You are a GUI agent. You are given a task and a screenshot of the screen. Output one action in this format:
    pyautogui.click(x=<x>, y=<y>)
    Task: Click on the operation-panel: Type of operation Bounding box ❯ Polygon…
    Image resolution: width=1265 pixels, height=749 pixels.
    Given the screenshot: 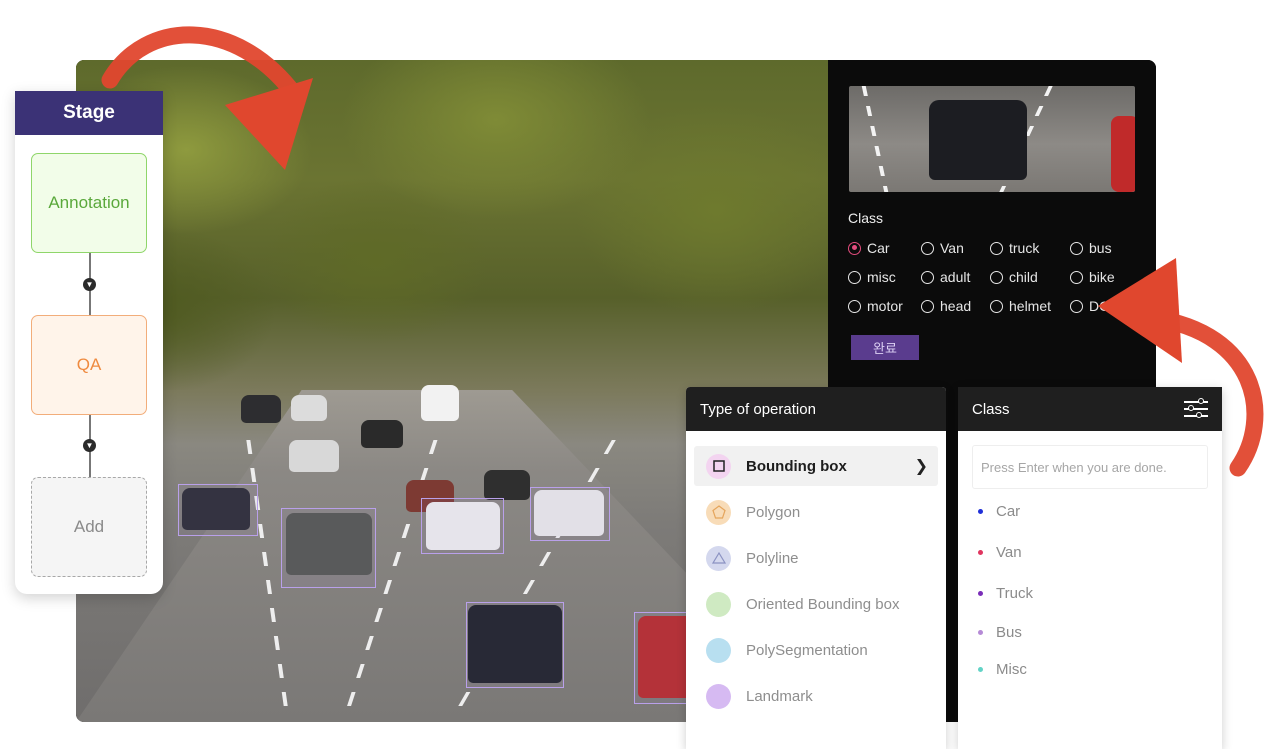 What is the action you would take?
    pyautogui.click(x=816, y=568)
    